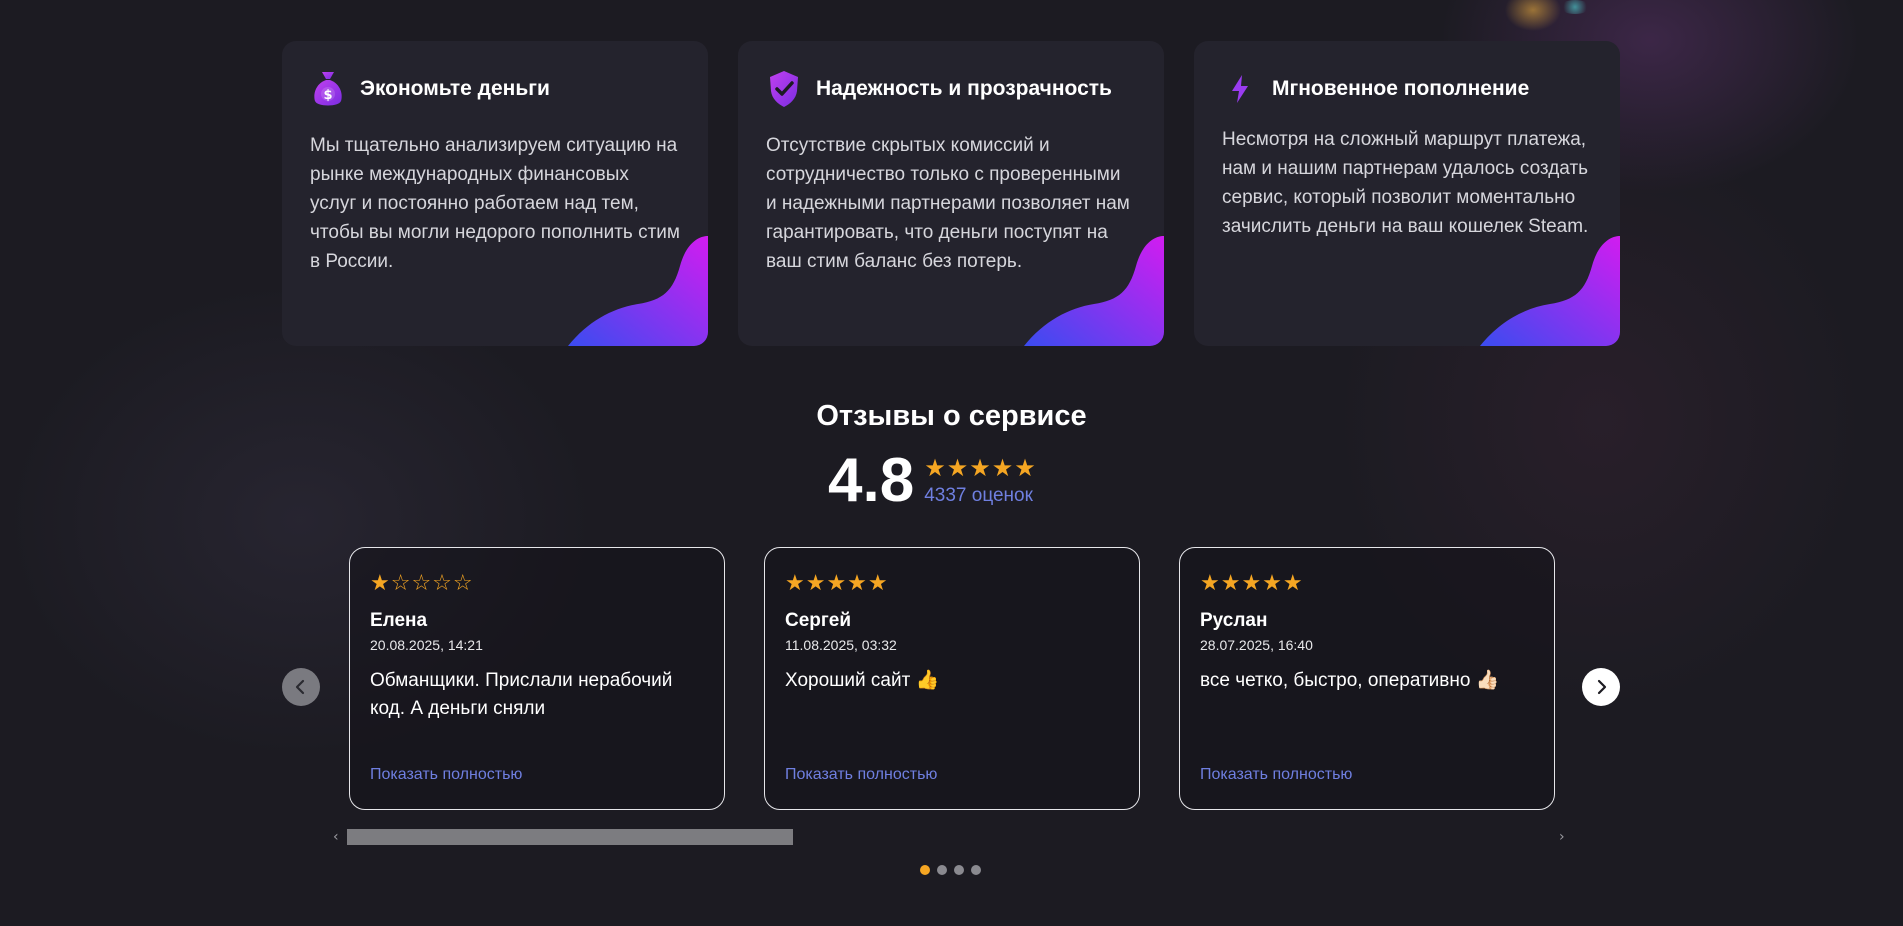  What do you see at coordinates (980, 468) in the screenshot?
I see `rating-stars: ★★★★★` at bounding box center [980, 468].